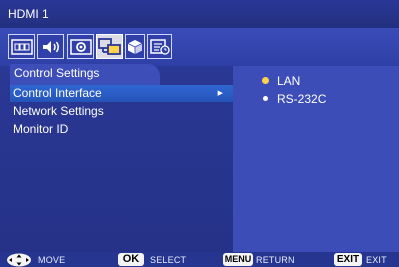 The image size is (399, 267). I want to click on menu-item-control-interface: Control Interface ▶, so click(121, 93).